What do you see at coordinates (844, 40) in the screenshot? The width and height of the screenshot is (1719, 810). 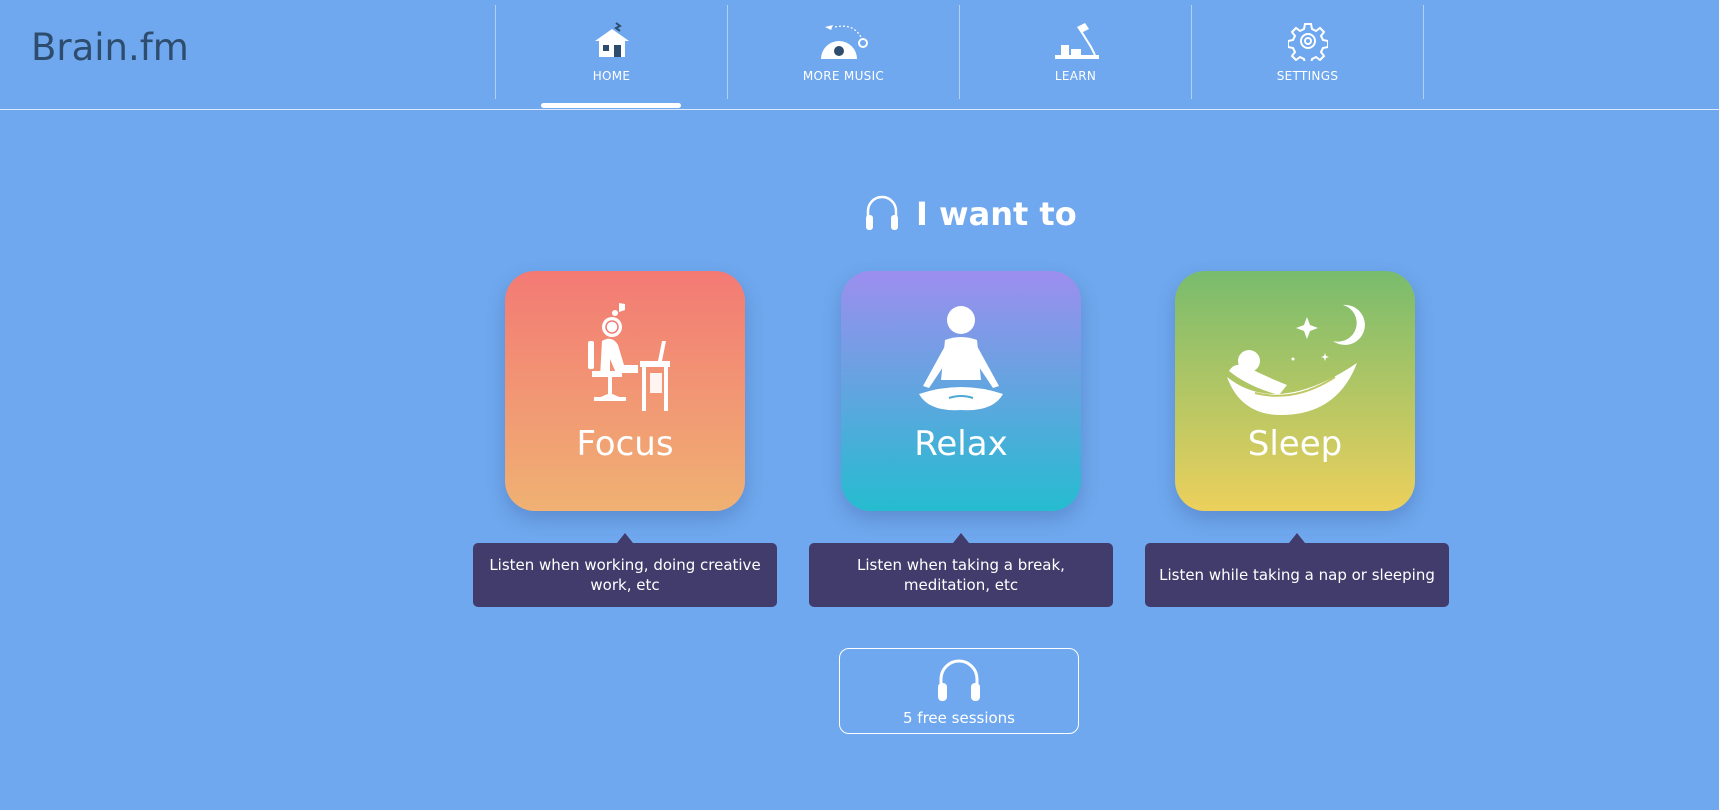 I see `music-planet-icon` at bounding box center [844, 40].